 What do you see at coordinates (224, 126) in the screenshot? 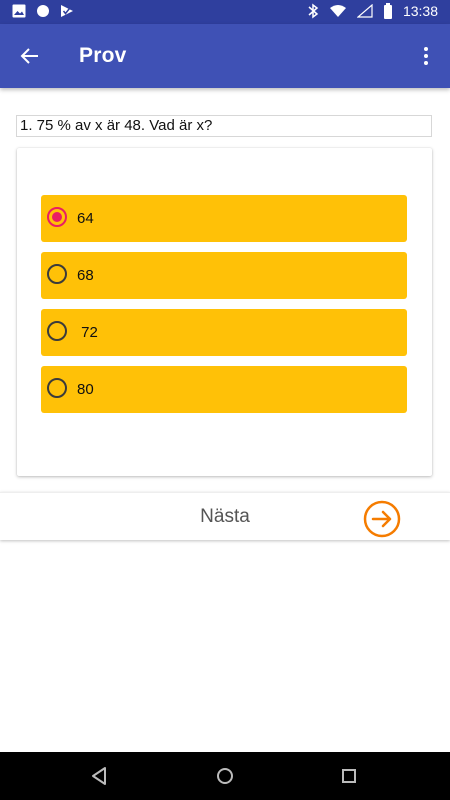
I see `question-text: 1. 75 % av x är 48. Vad är x?` at bounding box center [224, 126].